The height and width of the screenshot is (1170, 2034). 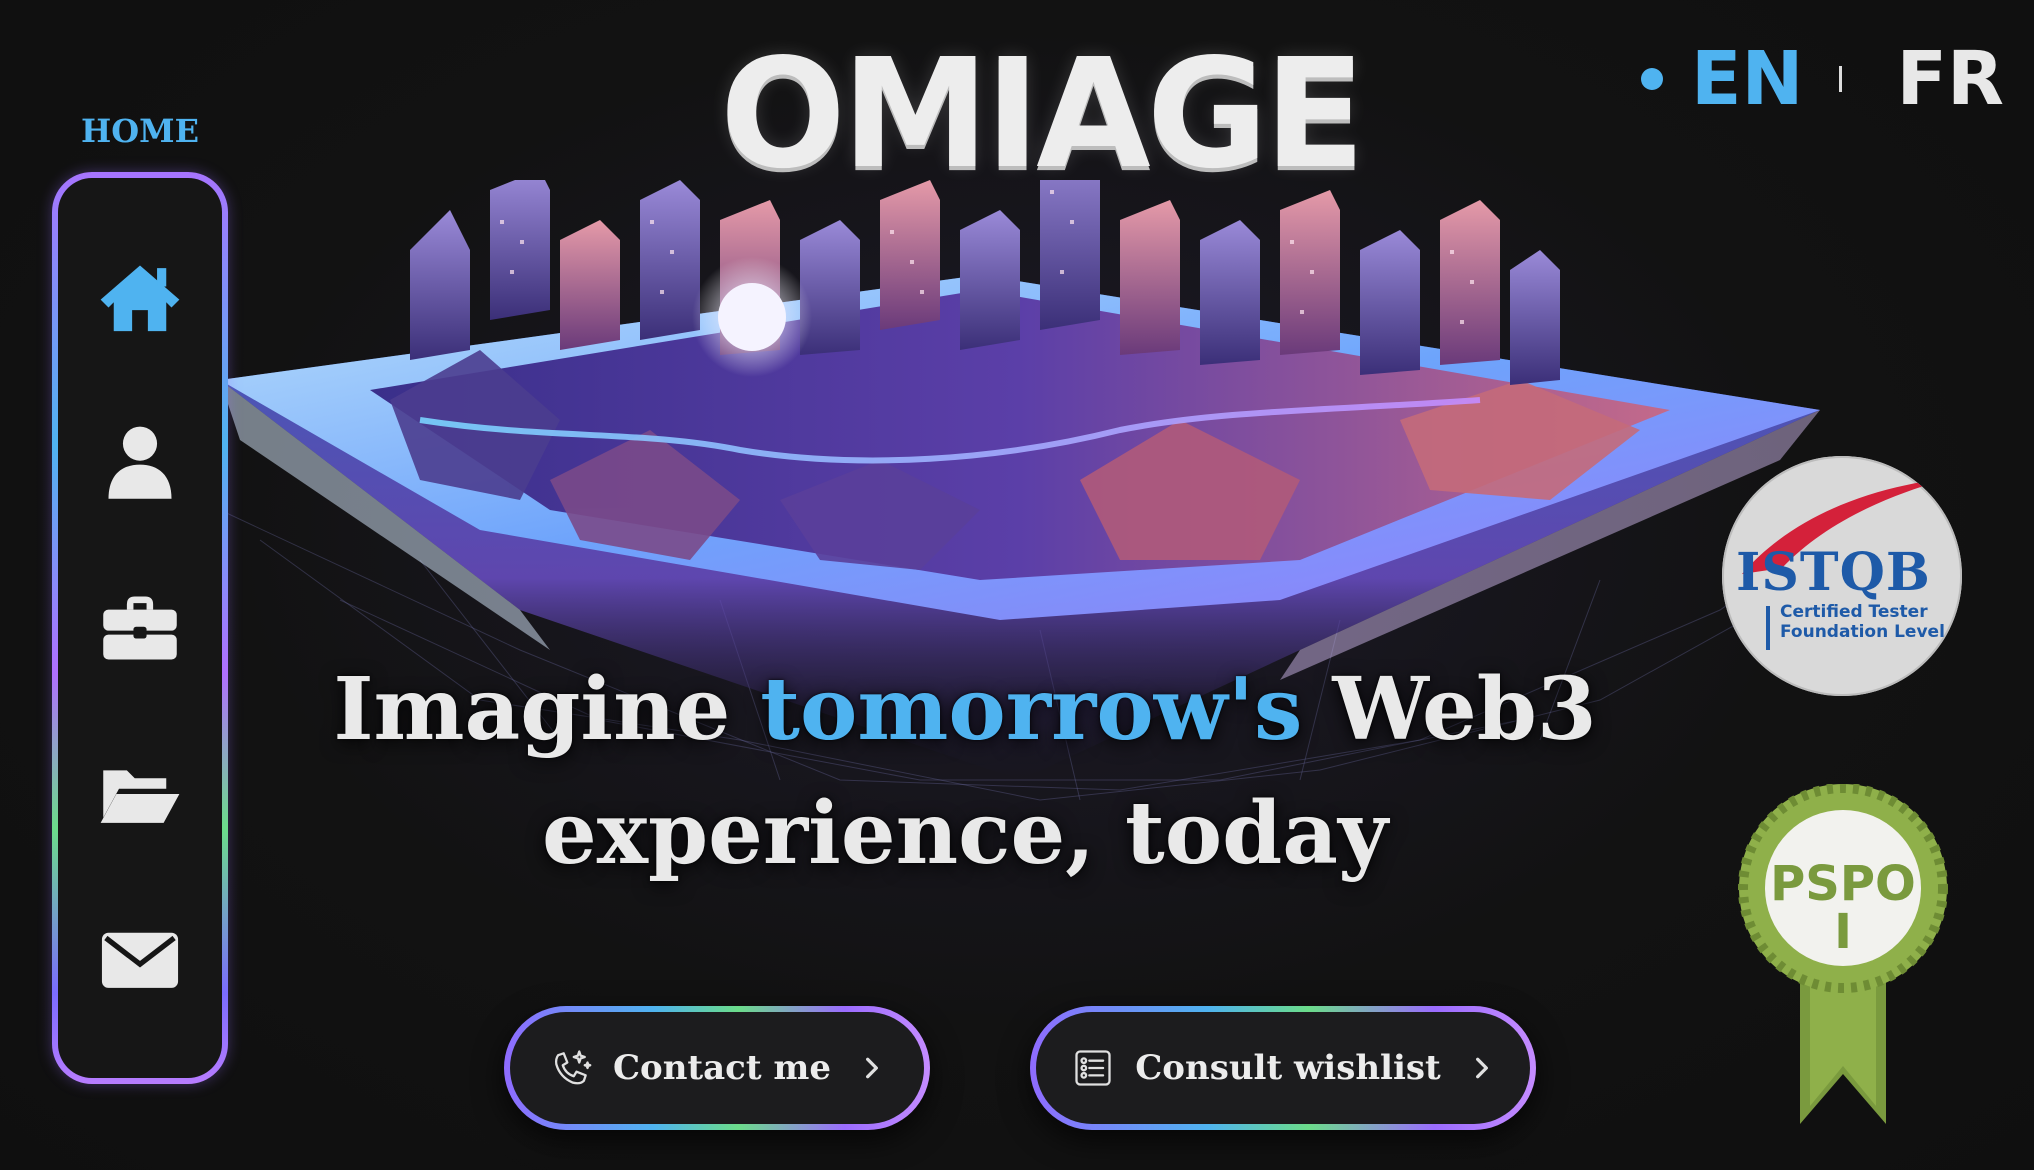 I want to click on current-section-label: HOME, so click(x=140, y=131).